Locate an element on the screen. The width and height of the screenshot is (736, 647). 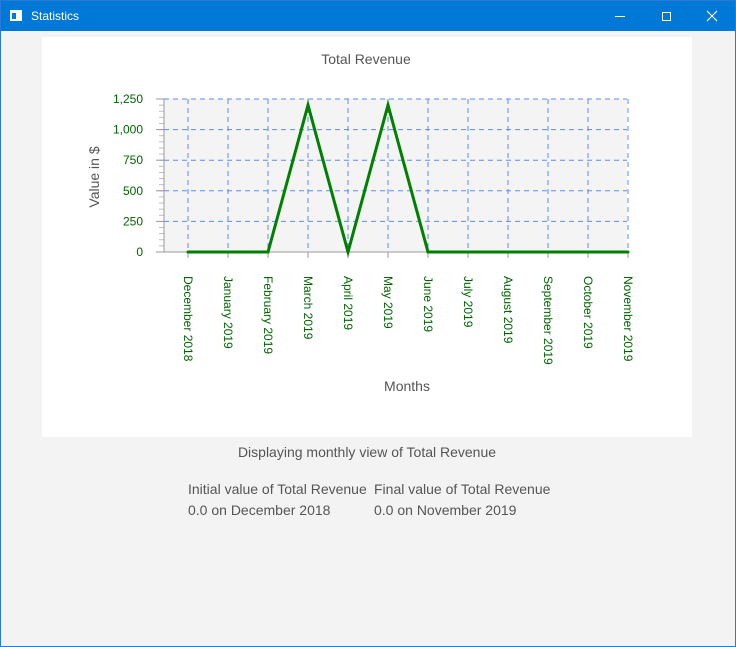
minimize-icon is located at coordinates (620, 16).